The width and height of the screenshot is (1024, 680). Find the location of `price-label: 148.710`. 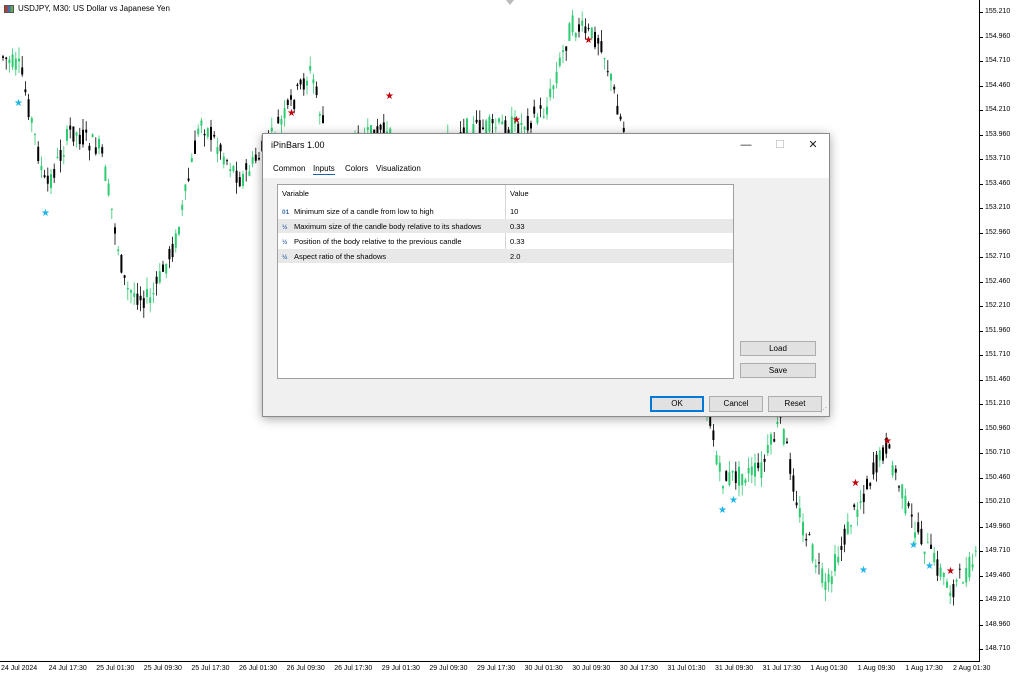

price-label: 148.710 is located at coordinates (998, 648).